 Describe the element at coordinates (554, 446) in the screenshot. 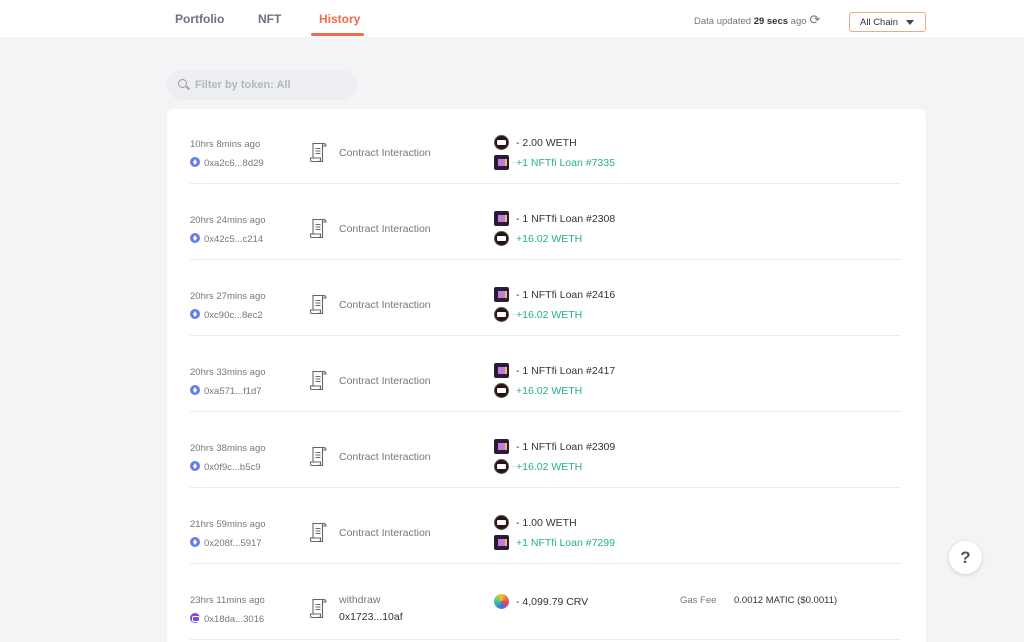

I see `token-change: - 1 NFTfi Loan #2309` at that location.